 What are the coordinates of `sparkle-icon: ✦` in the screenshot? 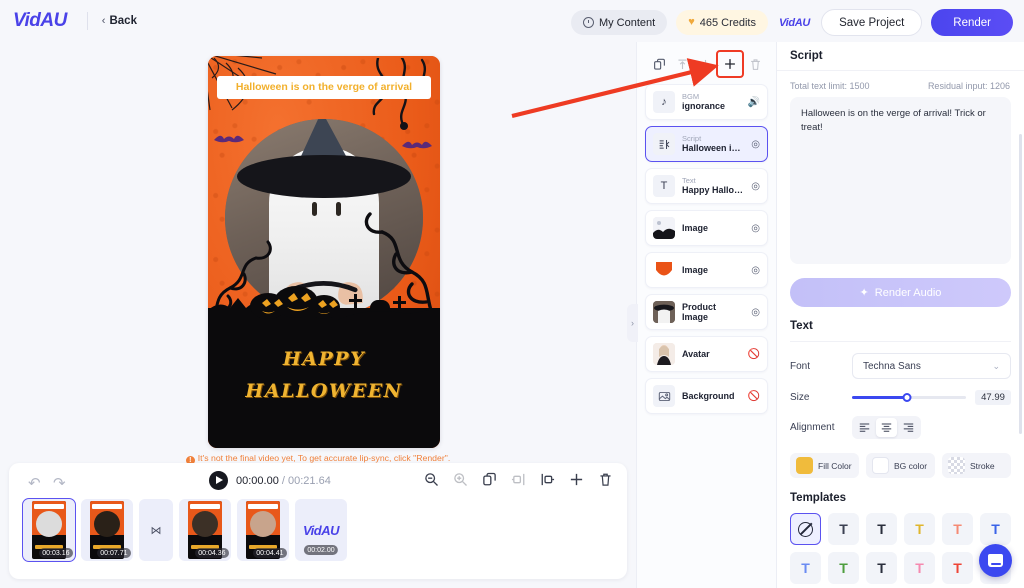 It's located at (864, 293).